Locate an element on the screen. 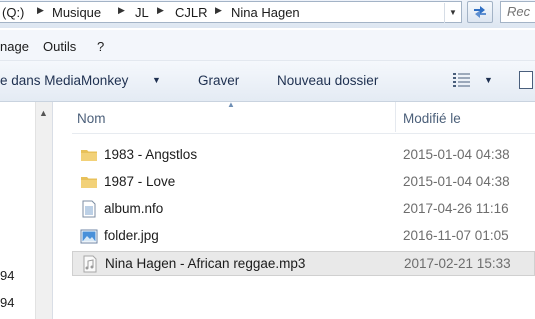  scroll-up-icon: ▲ is located at coordinates (43, 113).